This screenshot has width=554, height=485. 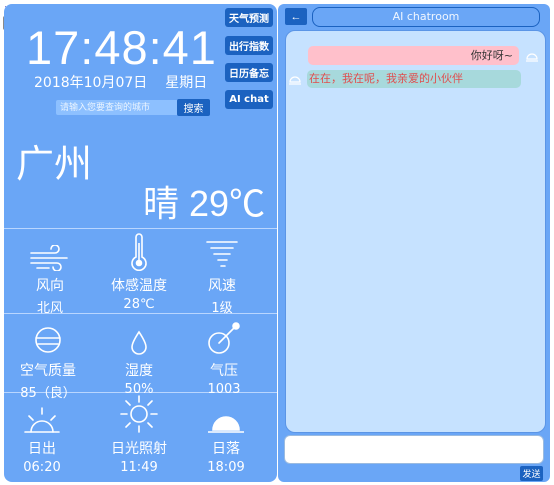 What do you see at coordinates (42, 467) in the screenshot?
I see `metric-value: 06:20` at bounding box center [42, 467].